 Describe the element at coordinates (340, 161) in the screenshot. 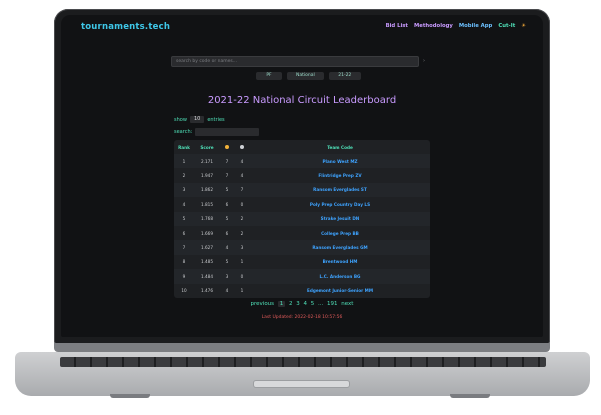

I see `cell-team-code: Plano West MZ` at that location.